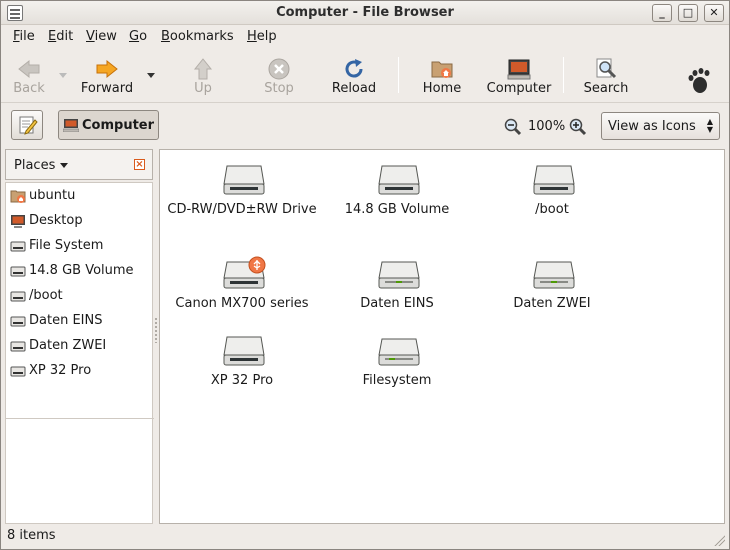  I want to click on optical-drive-icon, so click(244, 180).